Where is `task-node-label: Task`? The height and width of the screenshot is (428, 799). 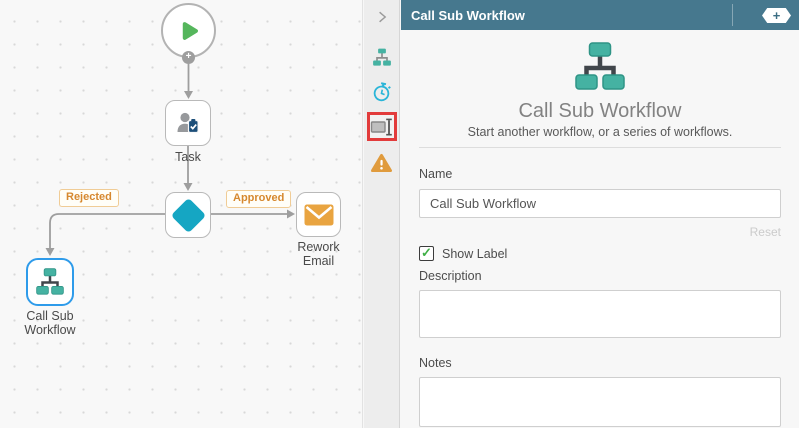
task-node-label: Task is located at coordinates (188, 157).